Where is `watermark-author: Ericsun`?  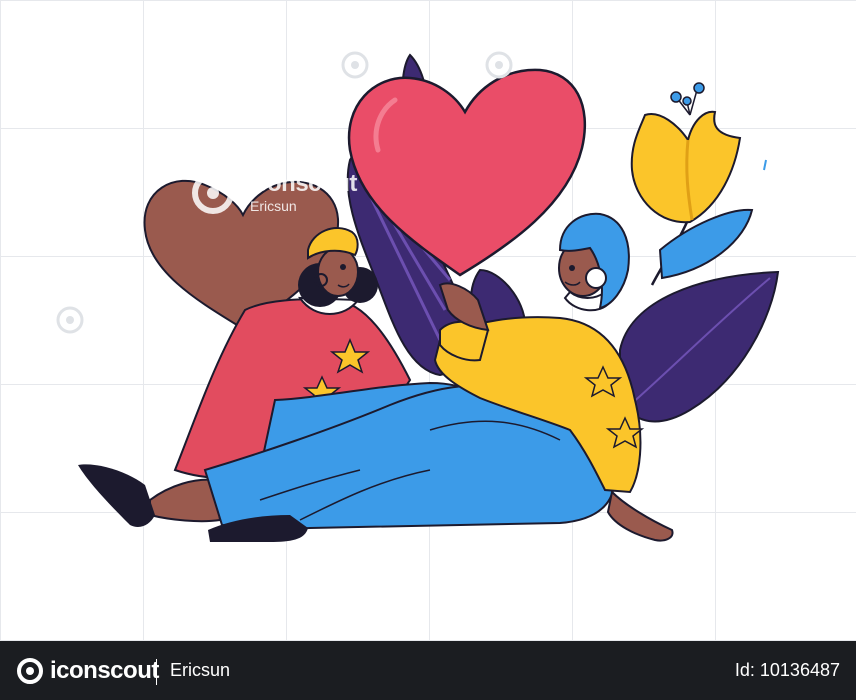 watermark-author: Ericsun is located at coordinates (273, 206).